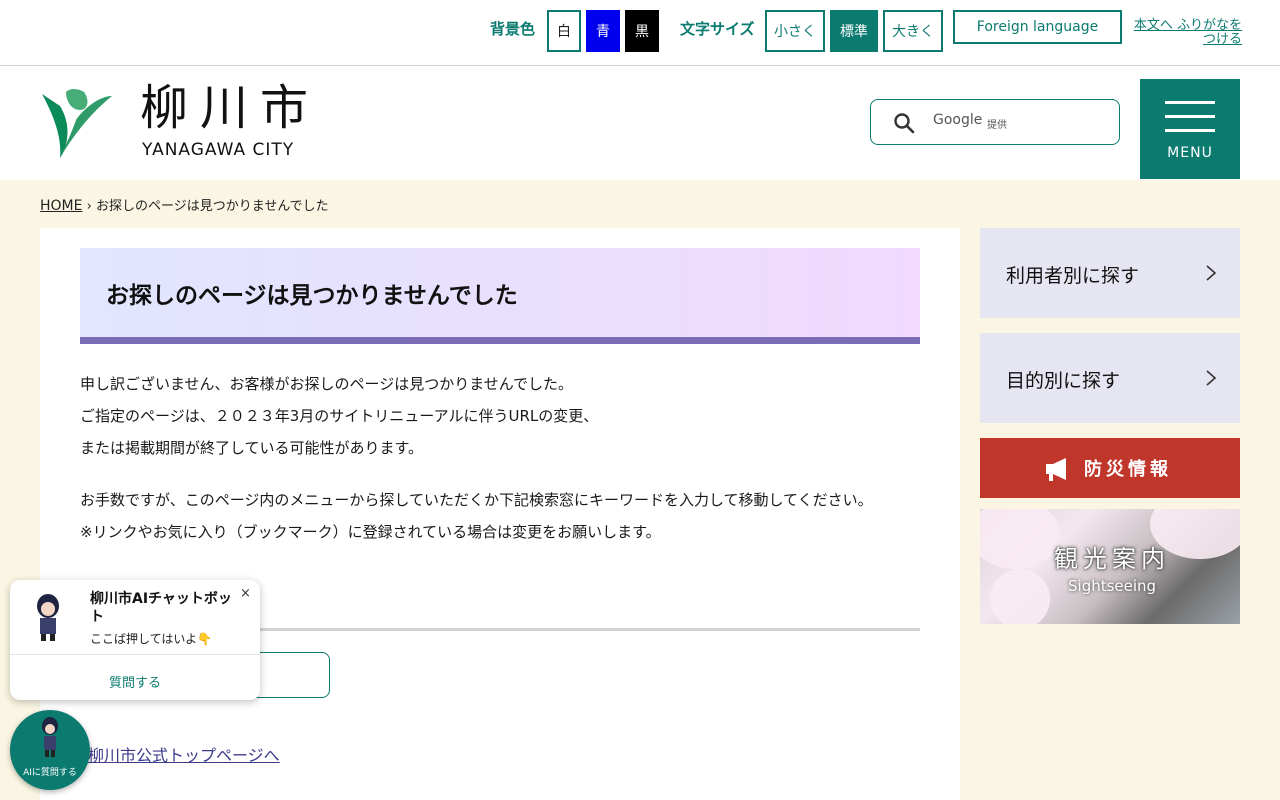  What do you see at coordinates (61, 206) in the screenshot?
I see `breadcrumb-home-link: HOME` at bounding box center [61, 206].